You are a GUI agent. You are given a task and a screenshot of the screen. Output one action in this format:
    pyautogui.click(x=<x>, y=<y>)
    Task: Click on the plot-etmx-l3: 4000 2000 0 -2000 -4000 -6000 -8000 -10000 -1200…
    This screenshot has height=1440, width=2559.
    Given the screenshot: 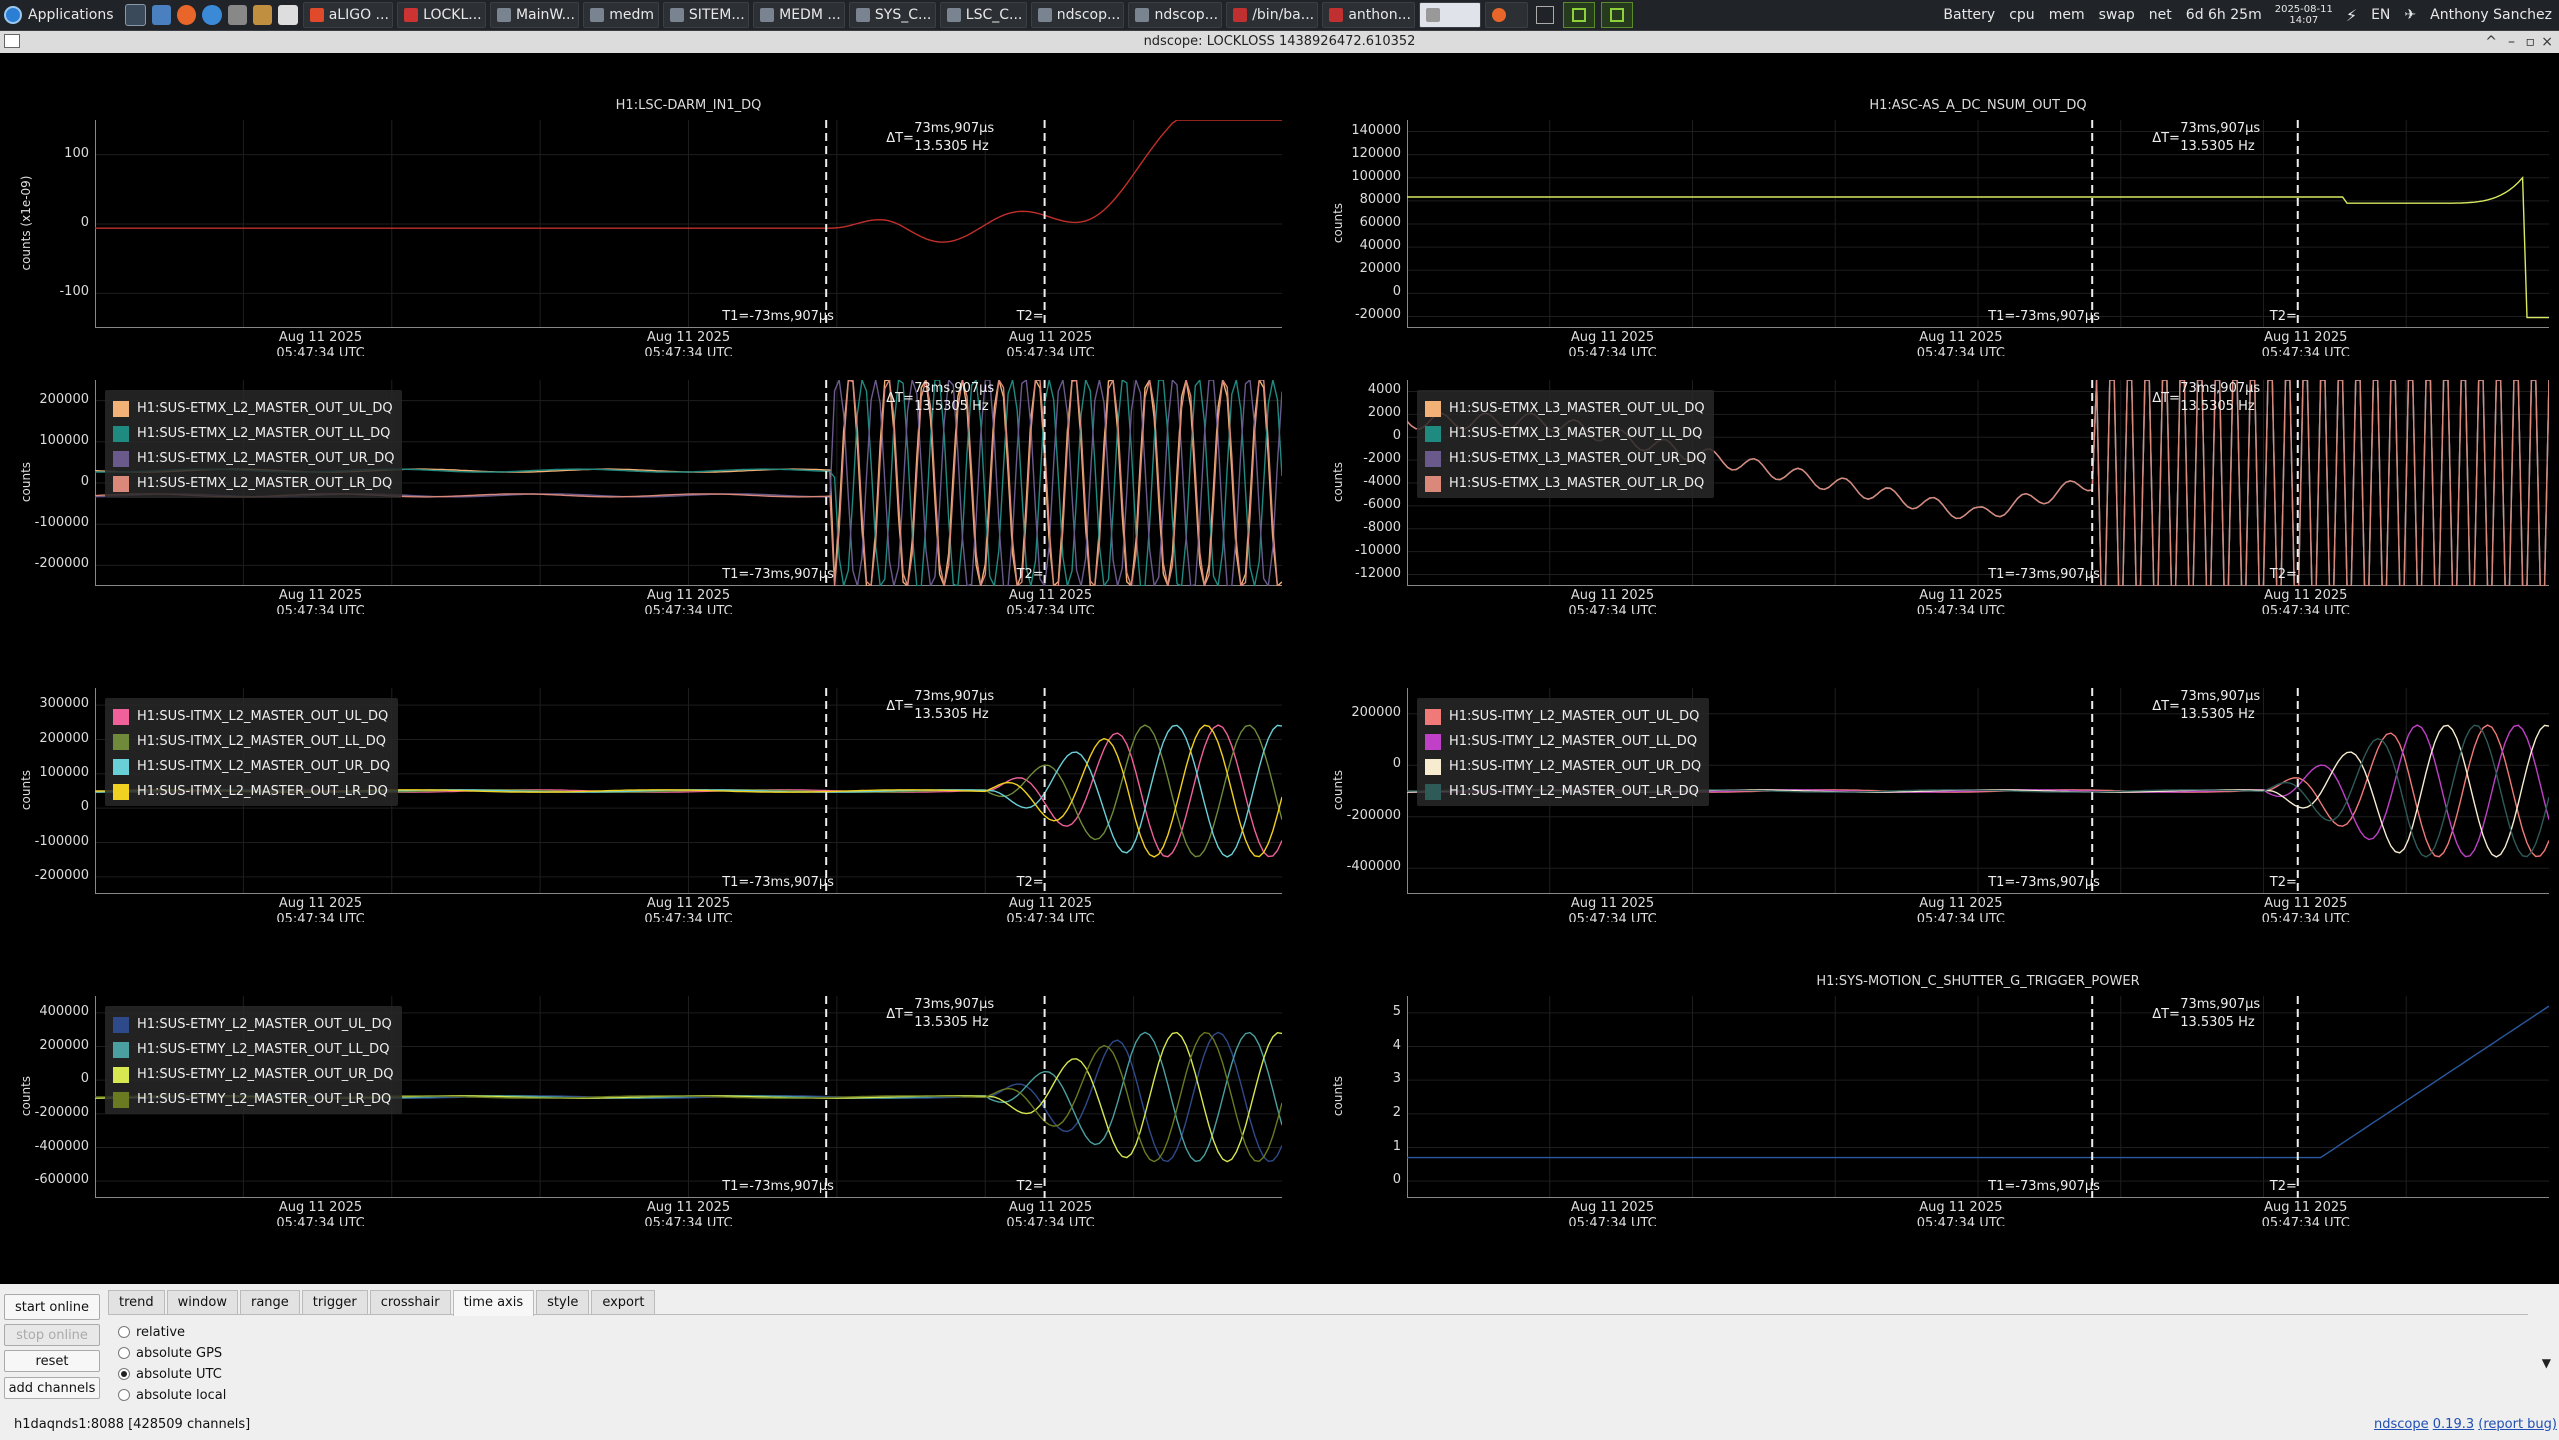 What is the action you would take?
    pyautogui.click(x=1935, y=518)
    